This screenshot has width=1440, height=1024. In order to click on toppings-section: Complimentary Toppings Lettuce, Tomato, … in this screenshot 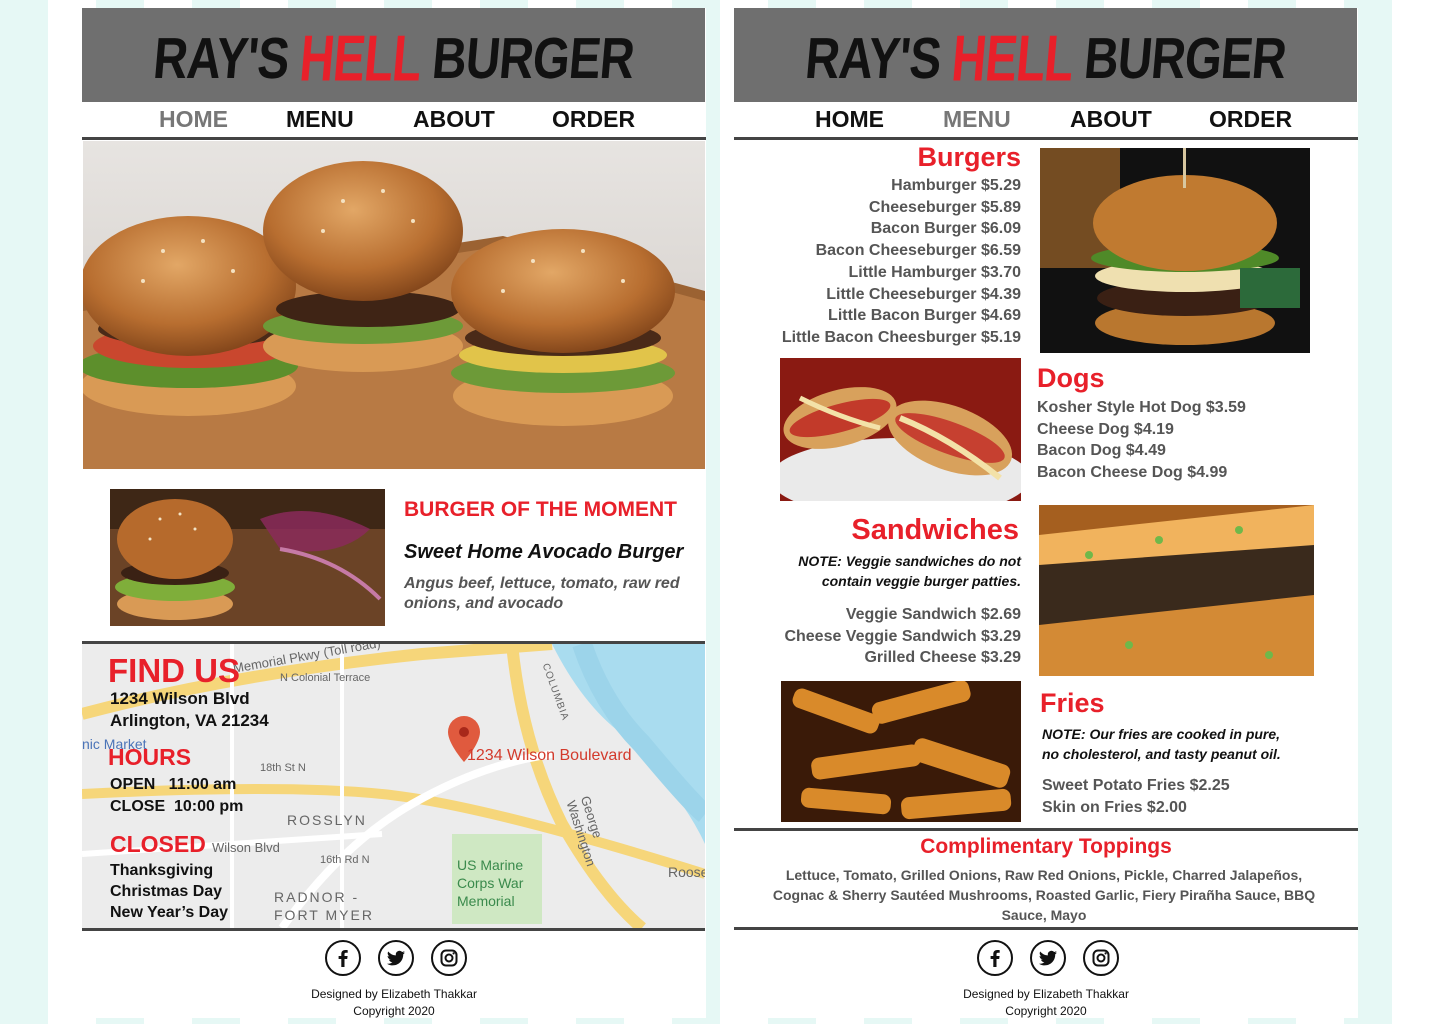, I will do `click(1046, 879)`.